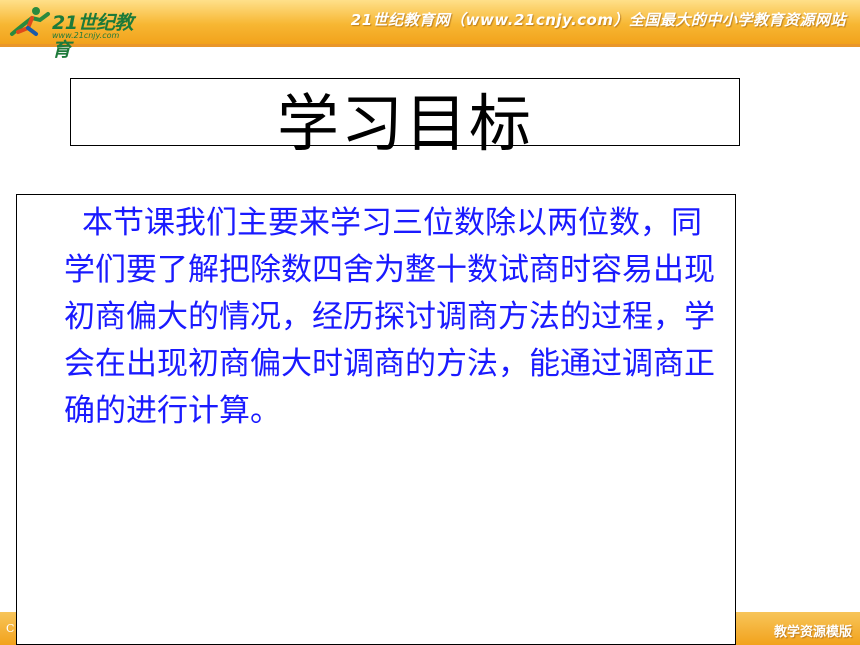 This screenshot has width=860, height=645. I want to click on slide-title: 学习目标, so click(404, 123).